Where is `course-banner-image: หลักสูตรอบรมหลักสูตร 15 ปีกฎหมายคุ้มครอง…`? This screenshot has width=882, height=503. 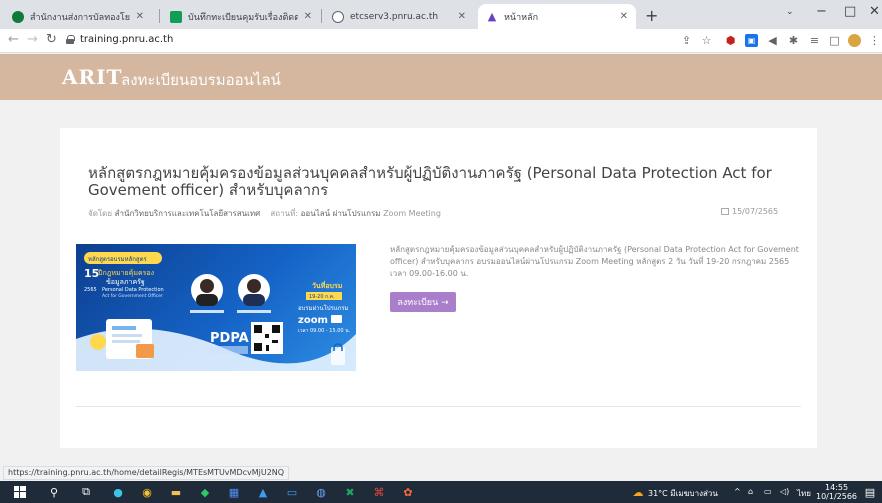 course-banner-image: หลักสูตรอบรมหลักสูตร 15 ปีกฎหมายคุ้มครอง… is located at coordinates (216, 307).